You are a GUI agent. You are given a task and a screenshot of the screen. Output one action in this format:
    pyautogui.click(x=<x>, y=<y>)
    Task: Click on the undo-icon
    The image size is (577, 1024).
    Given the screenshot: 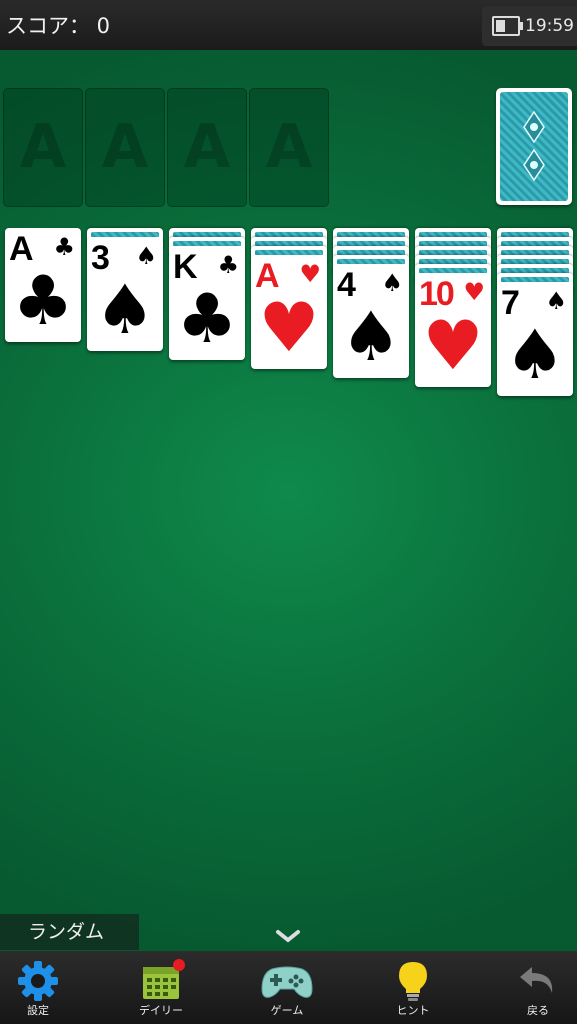 What is the action you would take?
    pyautogui.click(x=536, y=980)
    